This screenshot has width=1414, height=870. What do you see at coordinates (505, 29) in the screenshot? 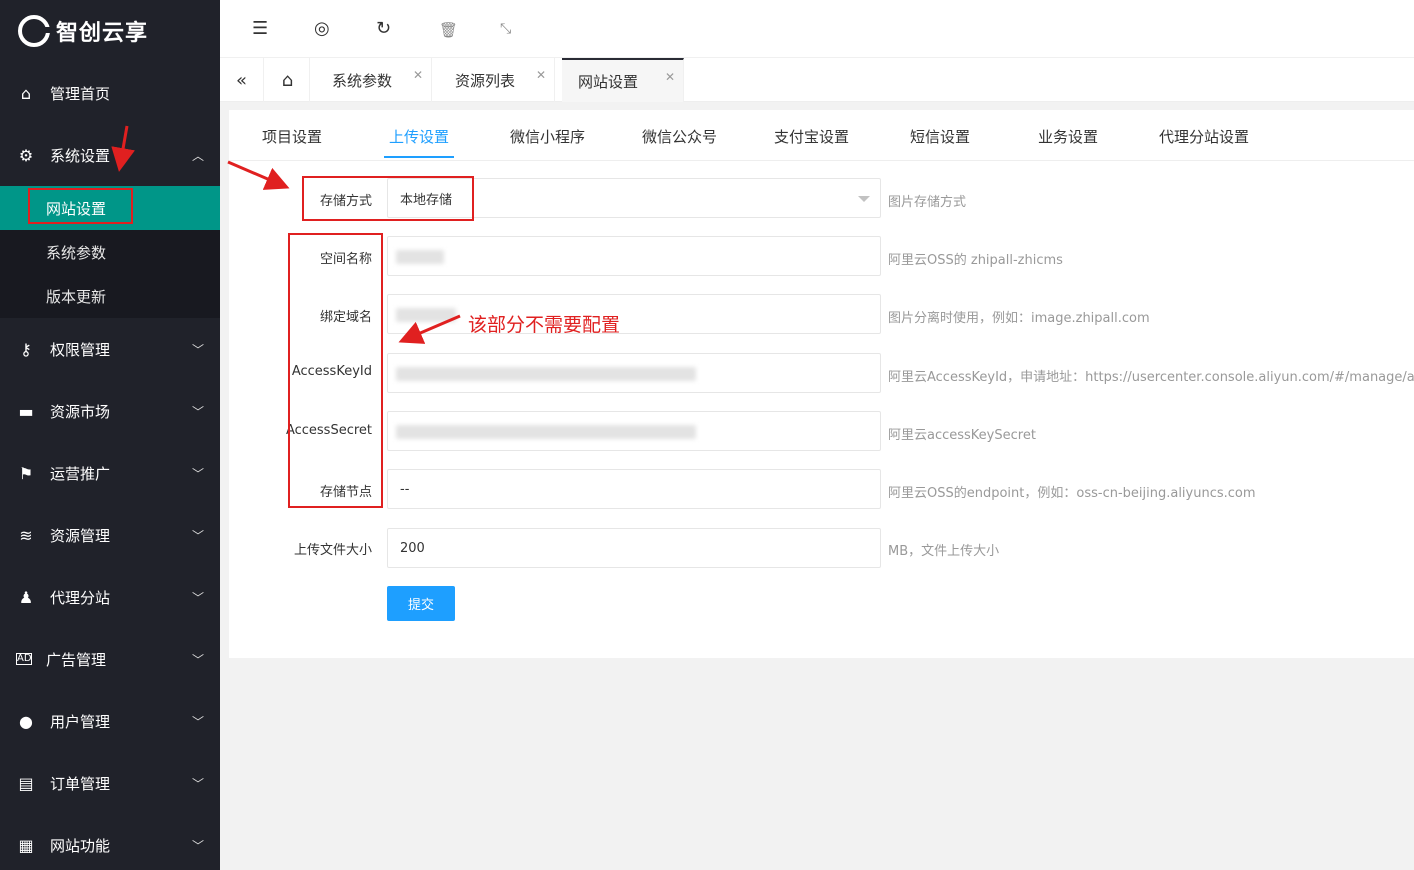
I see `fullscreen-icon: ⤡` at bounding box center [505, 29].